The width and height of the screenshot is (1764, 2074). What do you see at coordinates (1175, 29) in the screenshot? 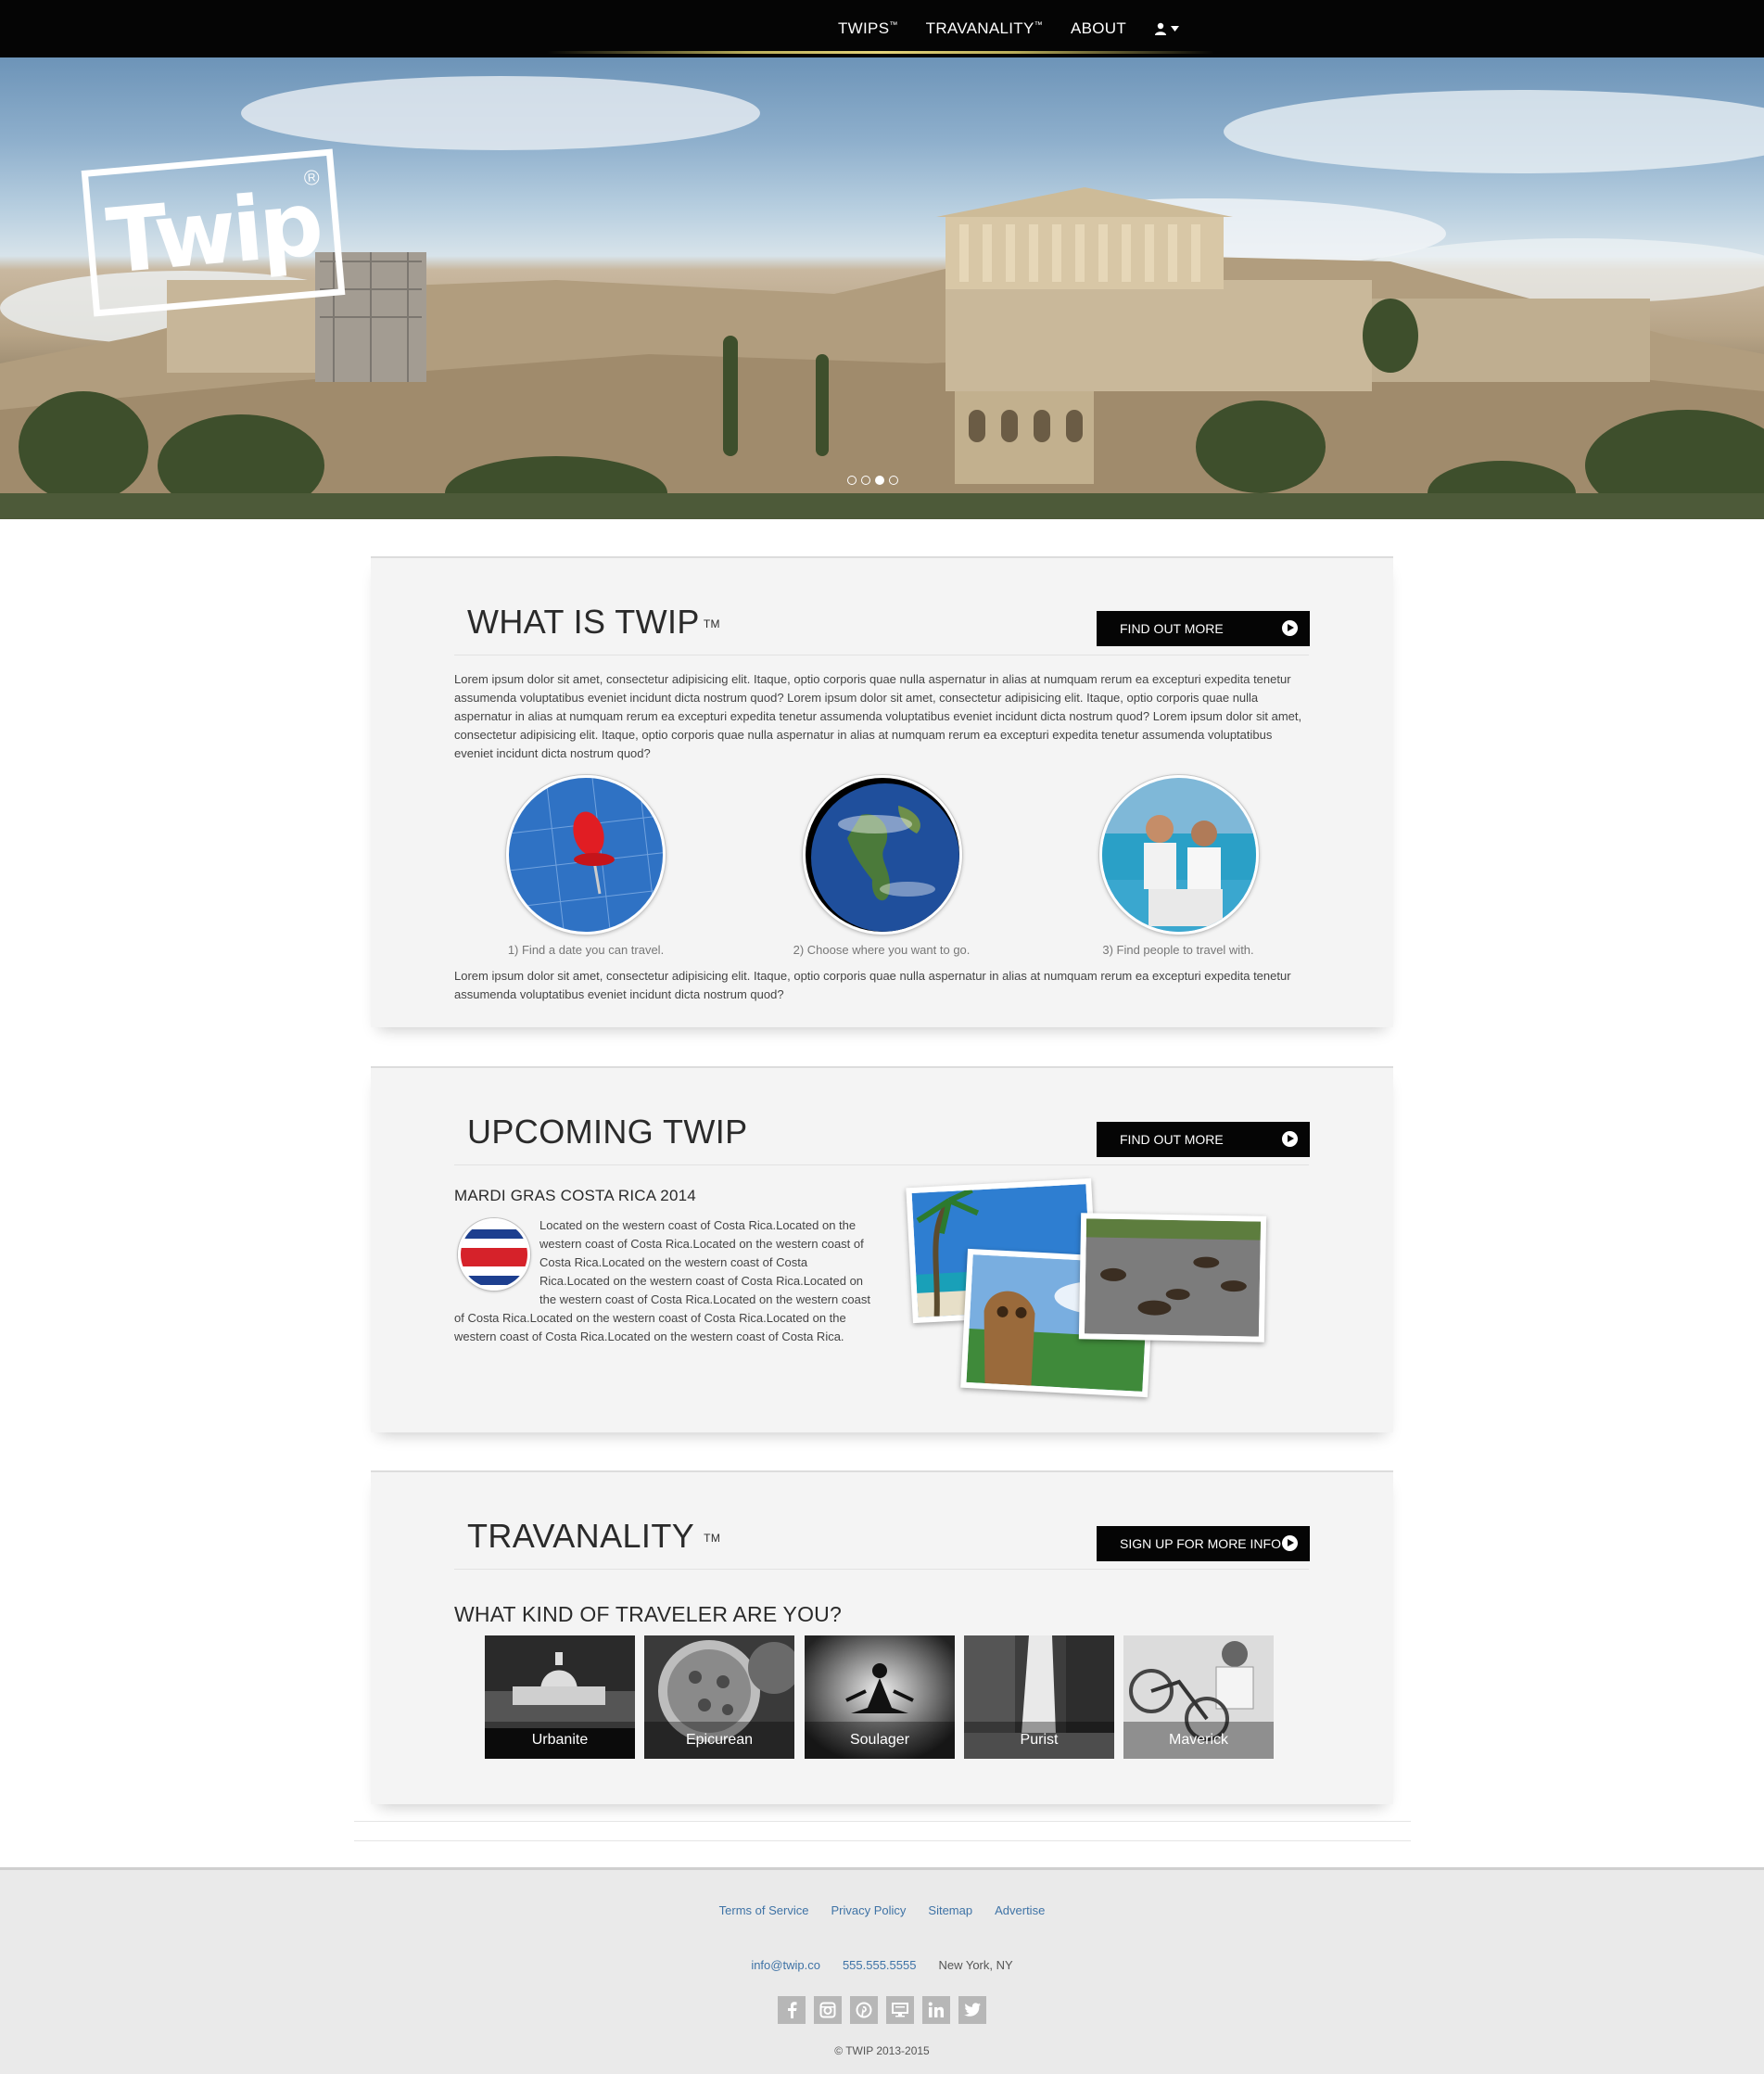
I see `caret-down-icon` at bounding box center [1175, 29].